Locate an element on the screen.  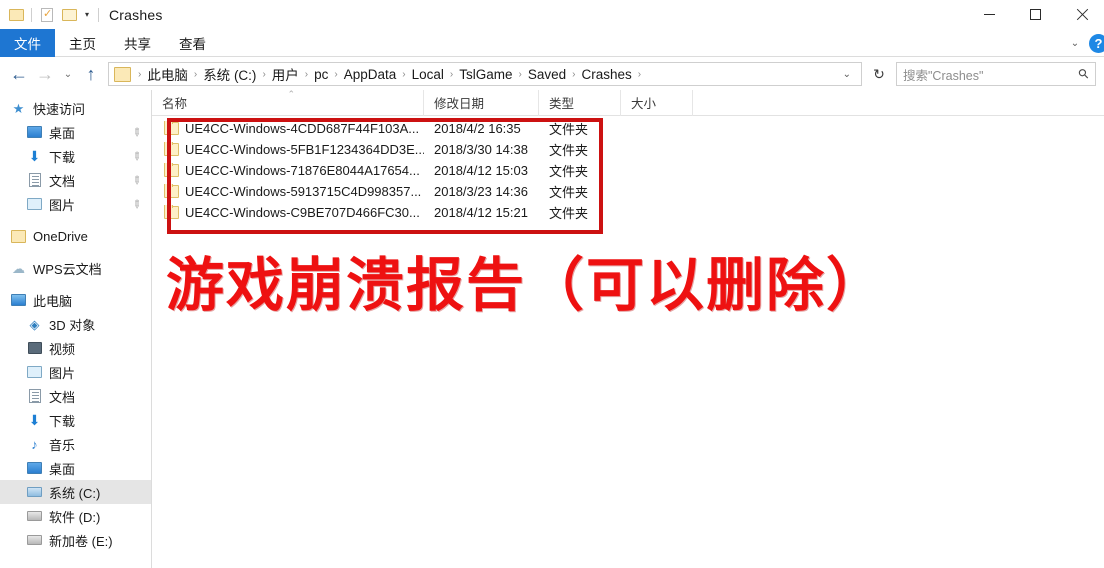
sidebar-item-quick-access: ★ 快速访问 is located at coordinates (75, 108).